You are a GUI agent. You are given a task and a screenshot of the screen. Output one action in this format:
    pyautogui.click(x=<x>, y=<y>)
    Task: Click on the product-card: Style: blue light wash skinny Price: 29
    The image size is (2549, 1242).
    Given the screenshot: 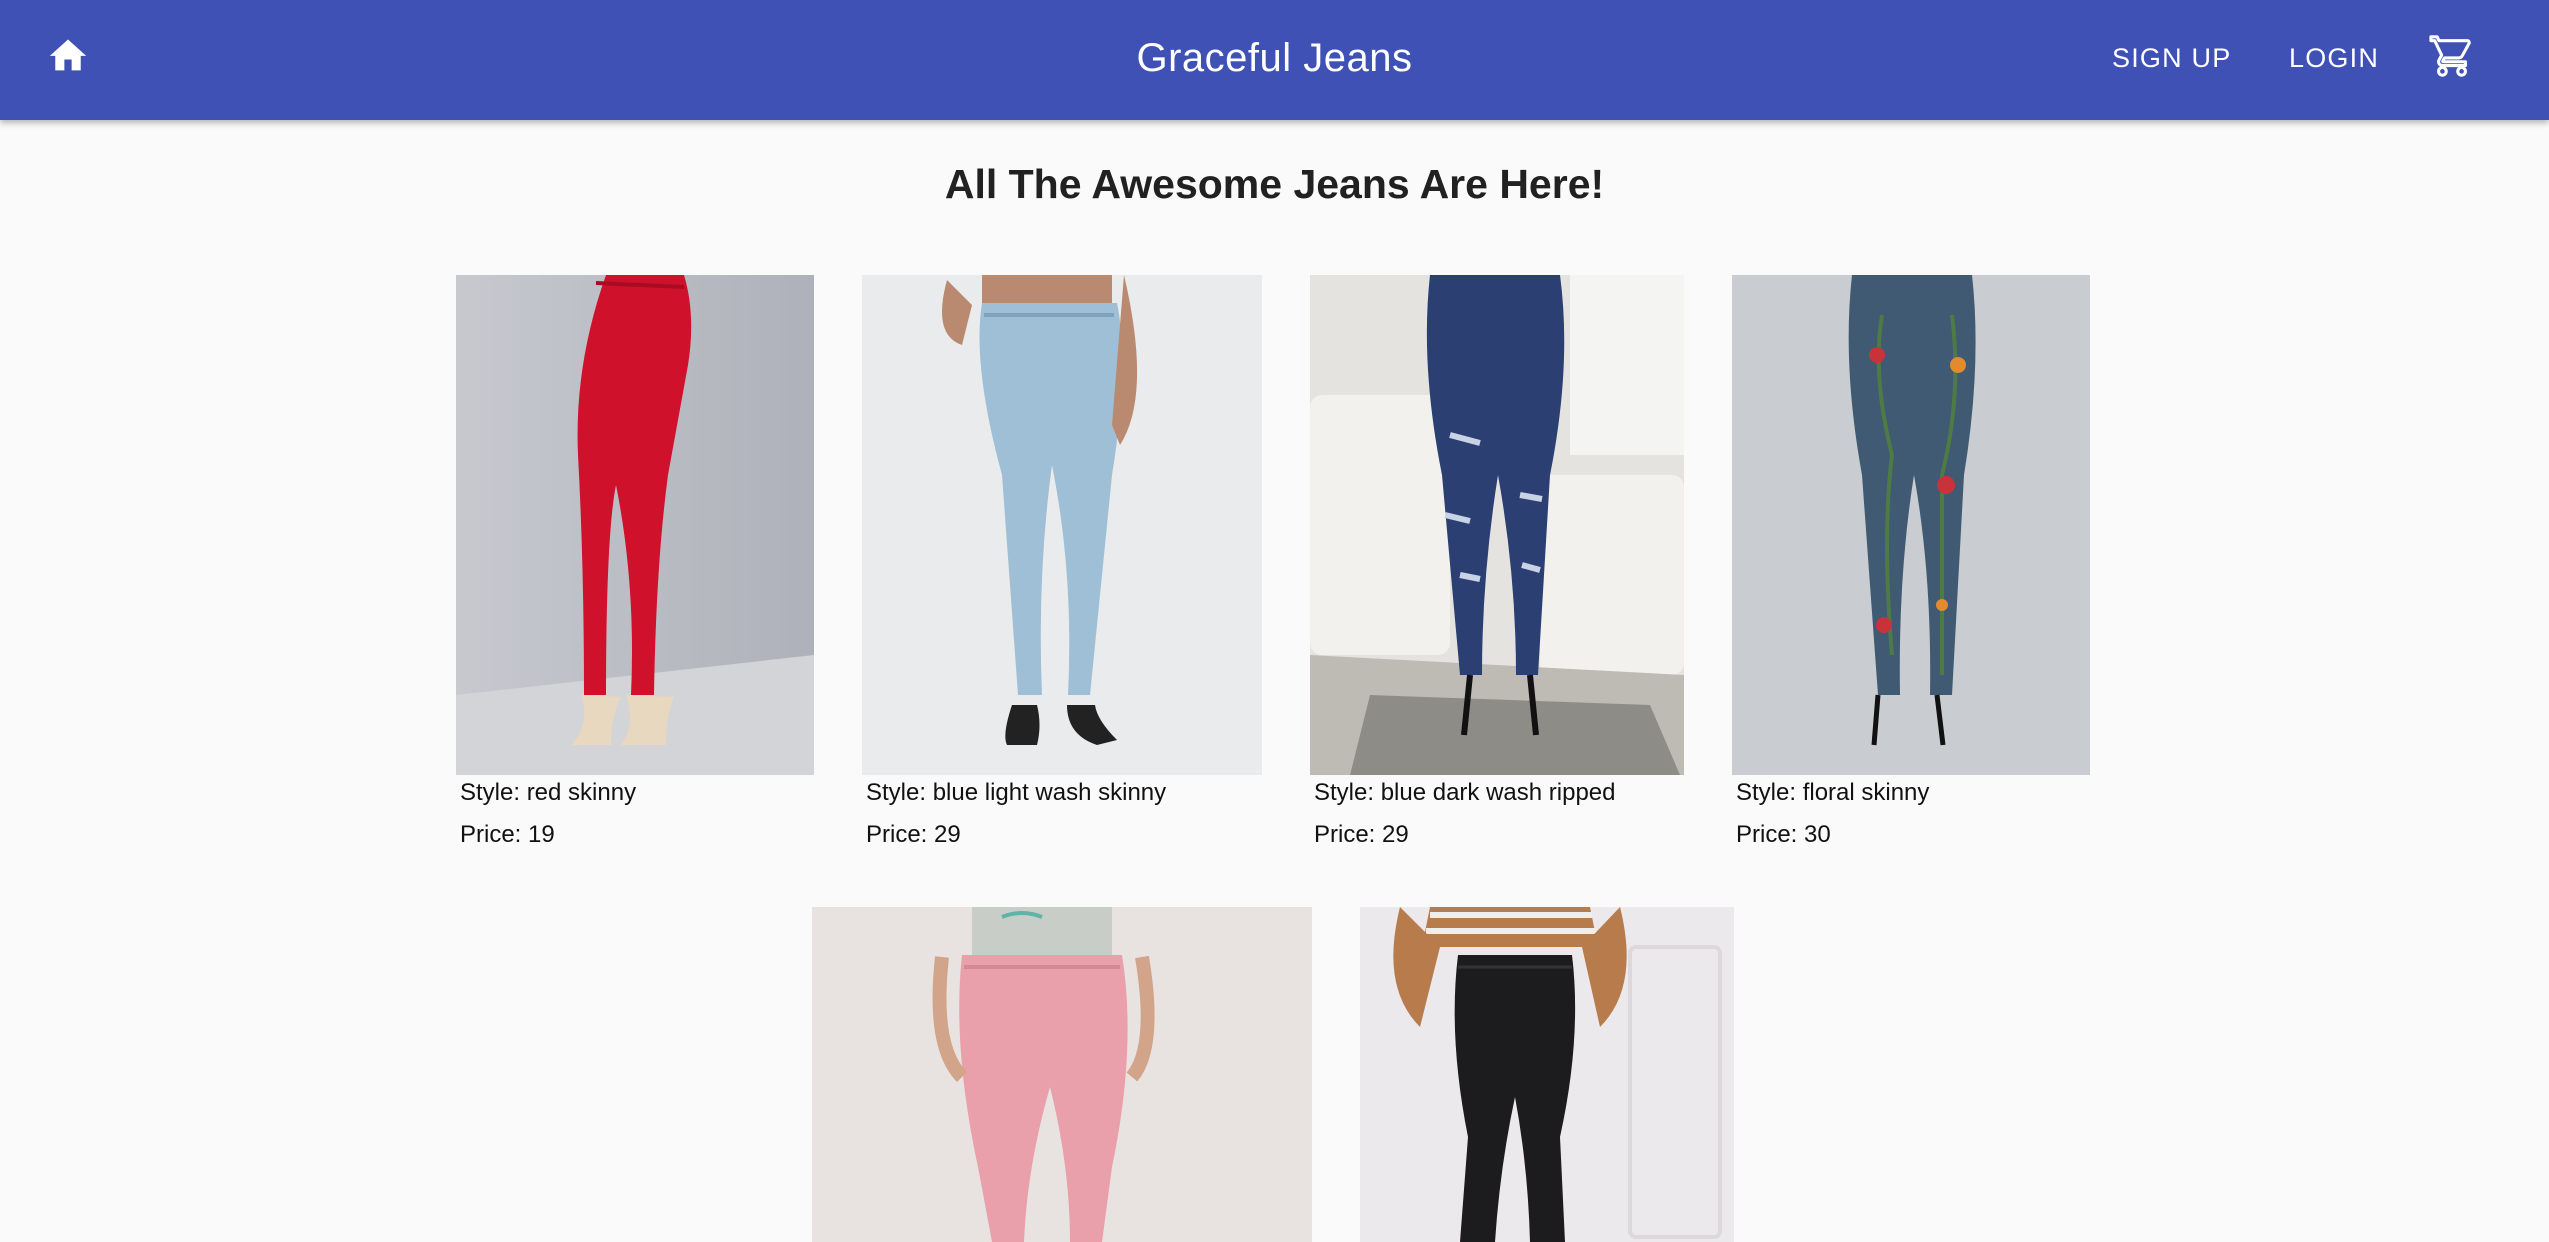 What is the action you would take?
    pyautogui.click(x=1062, y=565)
    